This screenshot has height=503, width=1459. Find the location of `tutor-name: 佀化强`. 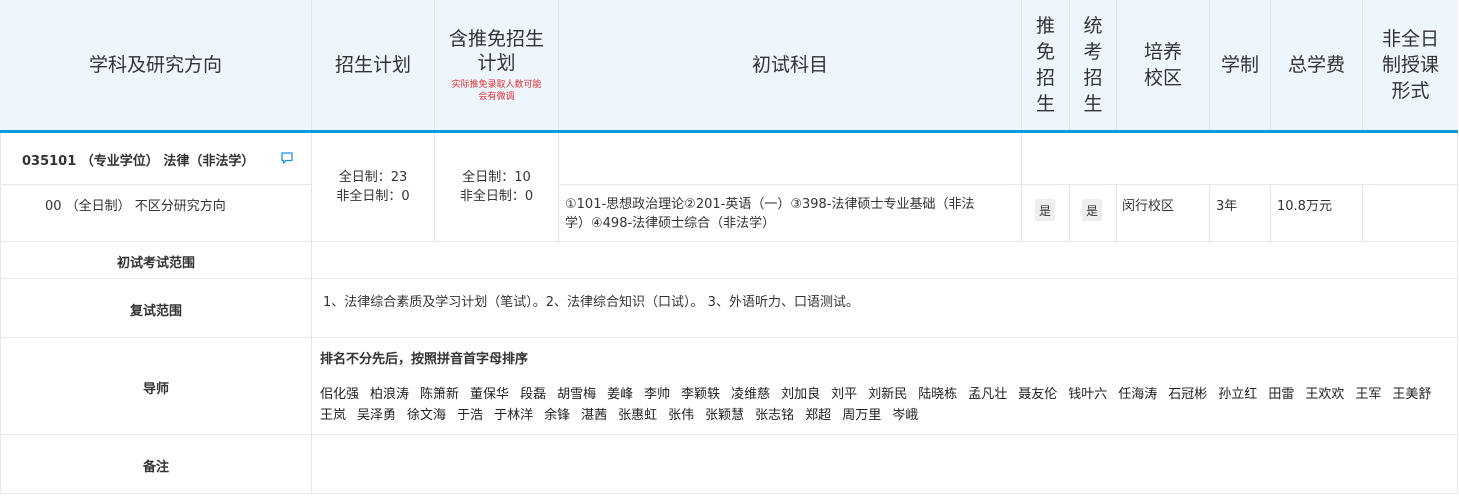

tutor-name: 佀化强 is located at coordinates (340, 394).